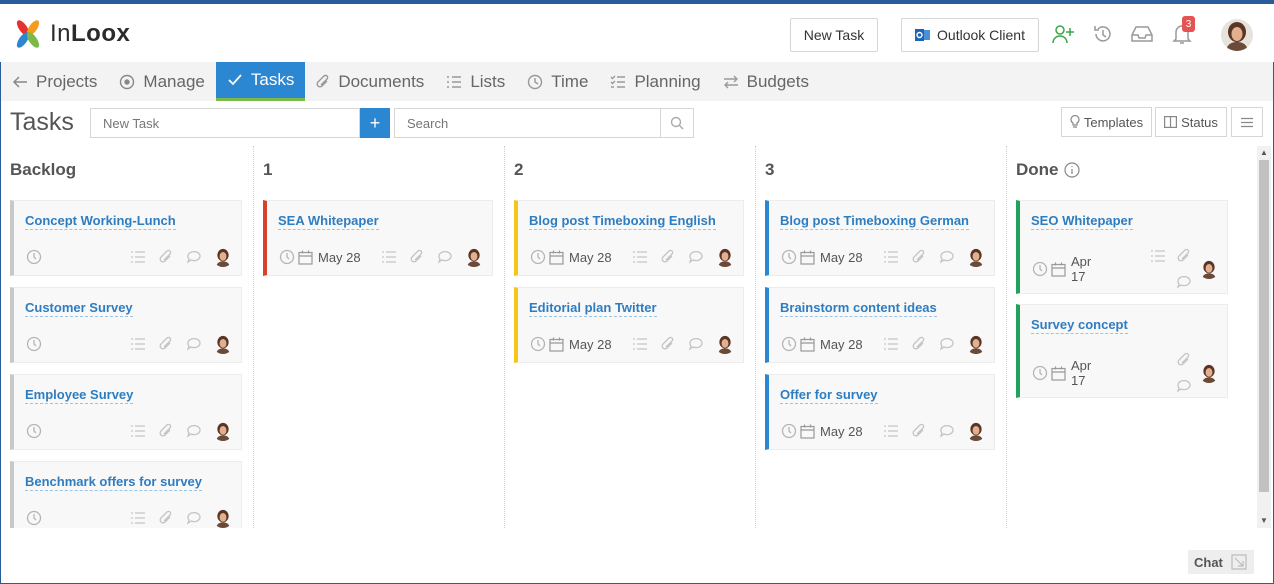 The width and height of the screenshot is (1274, 584). I want to click on task-title-link: SEO Whitepaper, so click(1082, 221).